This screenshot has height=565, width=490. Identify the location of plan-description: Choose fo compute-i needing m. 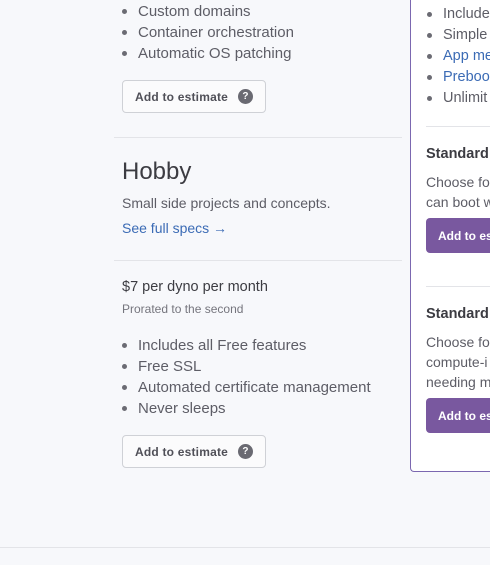
(458, 362).